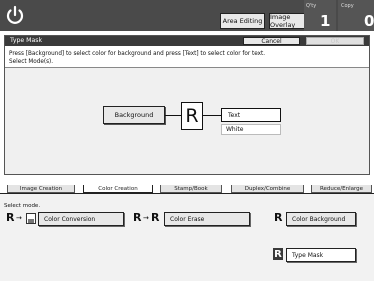  What do you see at coordinates (207, 219) in the screenshot?
I see `color-erase-button: Color Erase` at bounding box center [207, 219].